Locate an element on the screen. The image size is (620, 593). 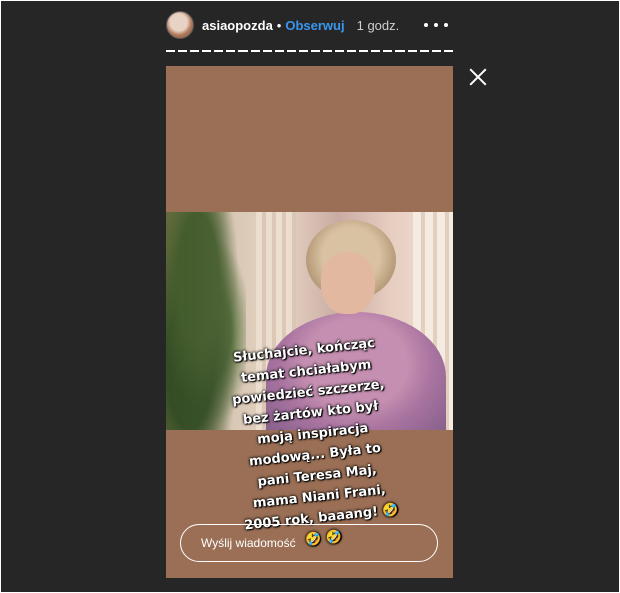
send-message-input: Wyślij wiadomość is located at coordinates (309, 543).